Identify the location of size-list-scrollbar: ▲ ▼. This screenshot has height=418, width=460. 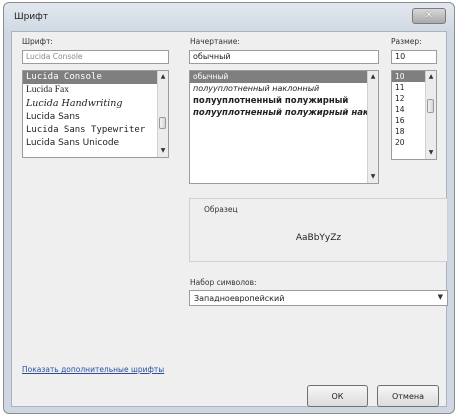
(430, 115).